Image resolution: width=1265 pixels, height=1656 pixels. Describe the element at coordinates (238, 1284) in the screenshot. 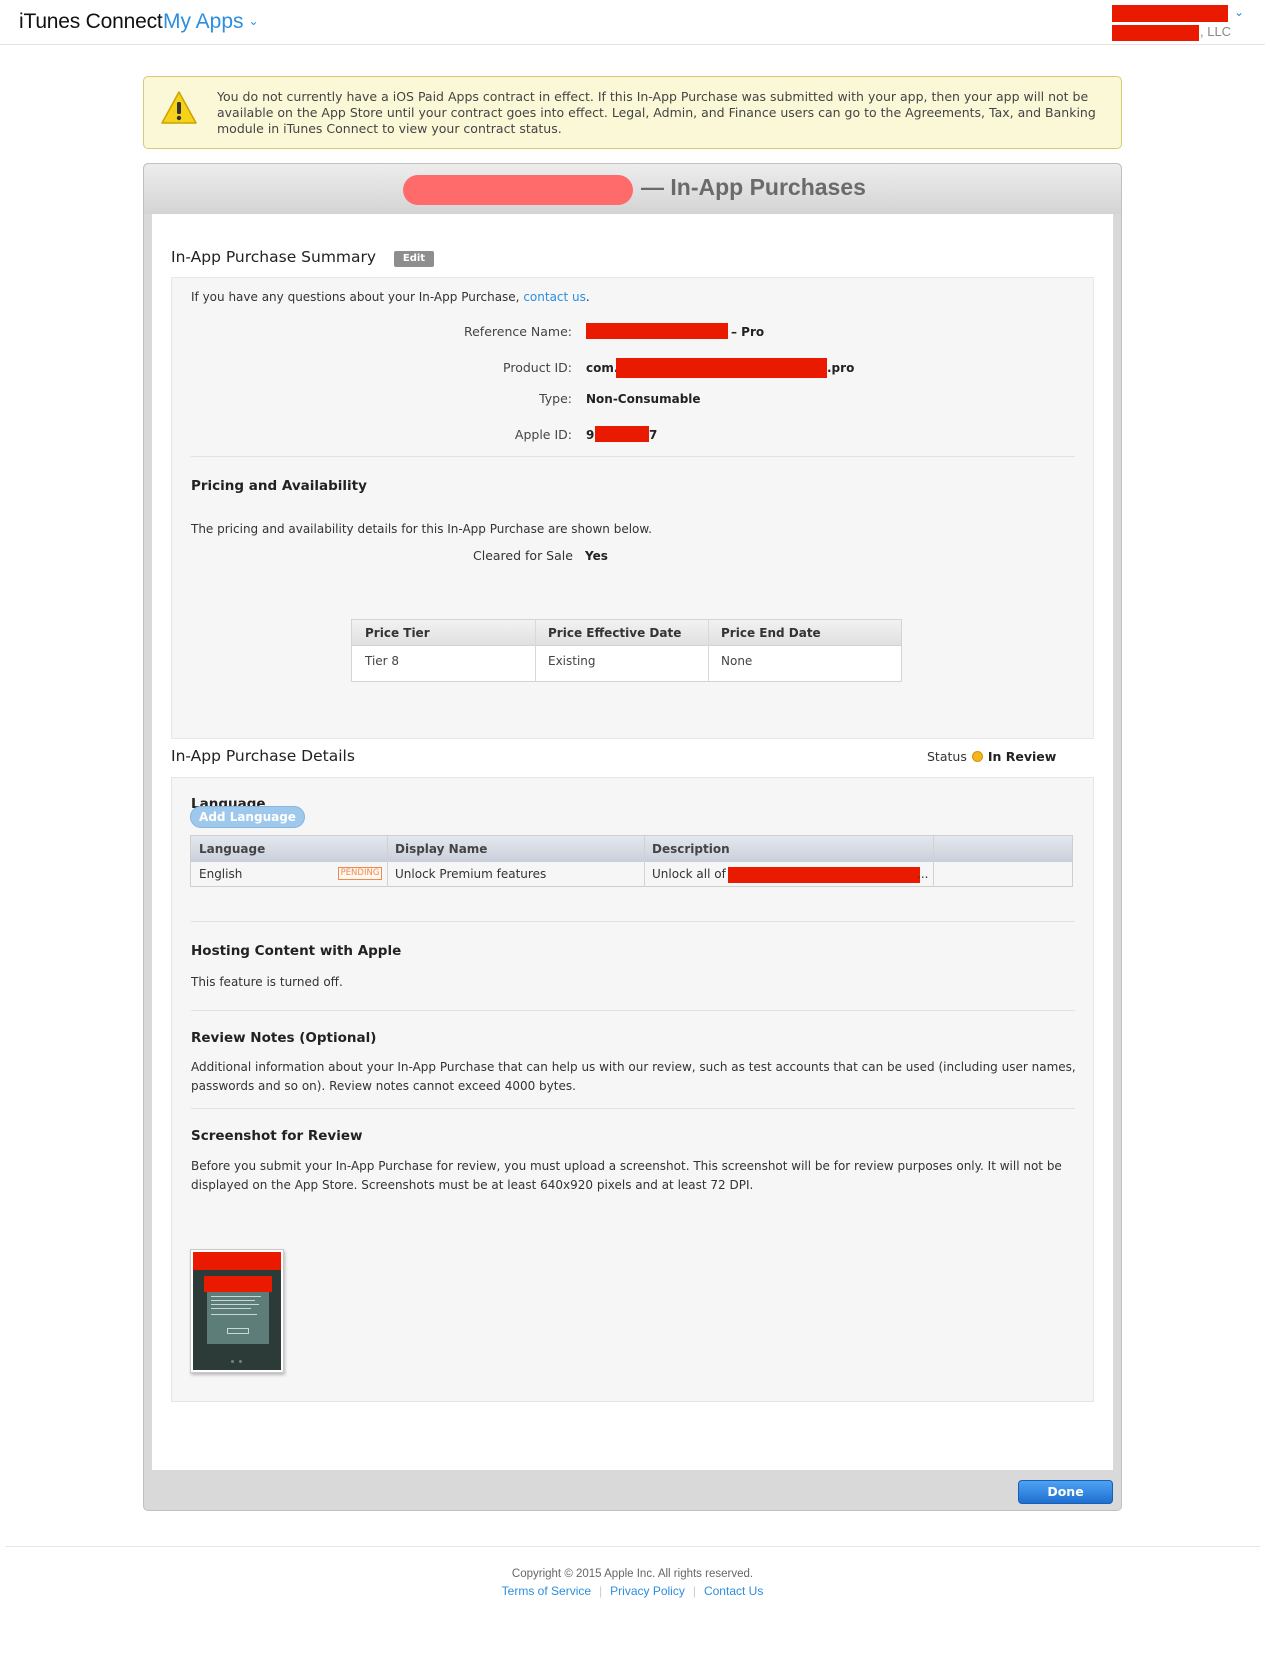

I see `screenshot-redacted-title` at that location.